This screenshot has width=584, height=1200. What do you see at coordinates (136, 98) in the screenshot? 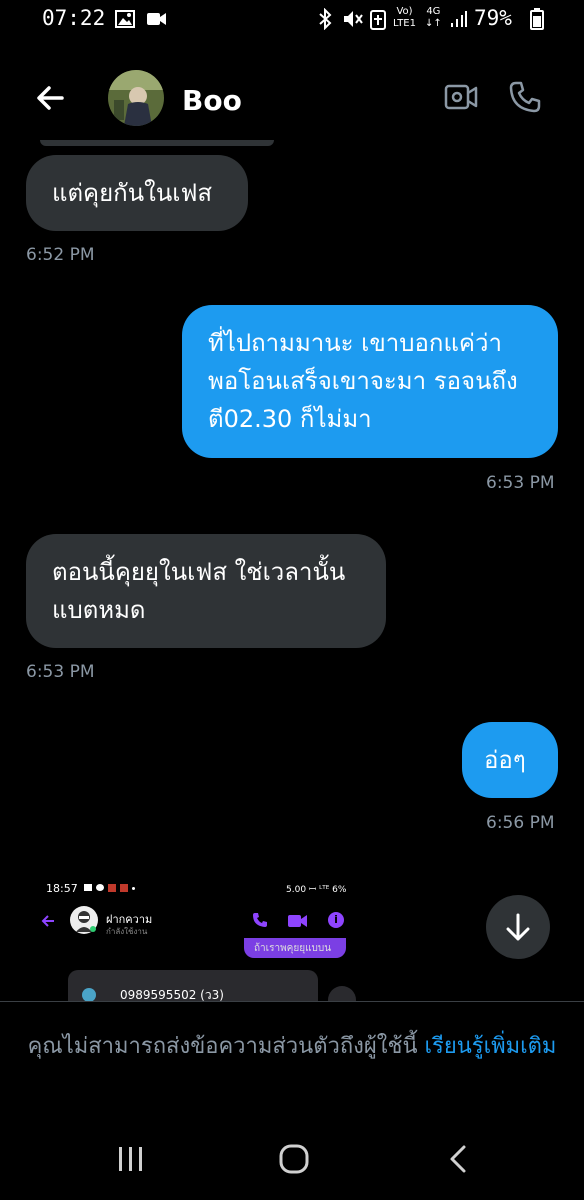
I see `avatar` at bounding box center [136, 98].